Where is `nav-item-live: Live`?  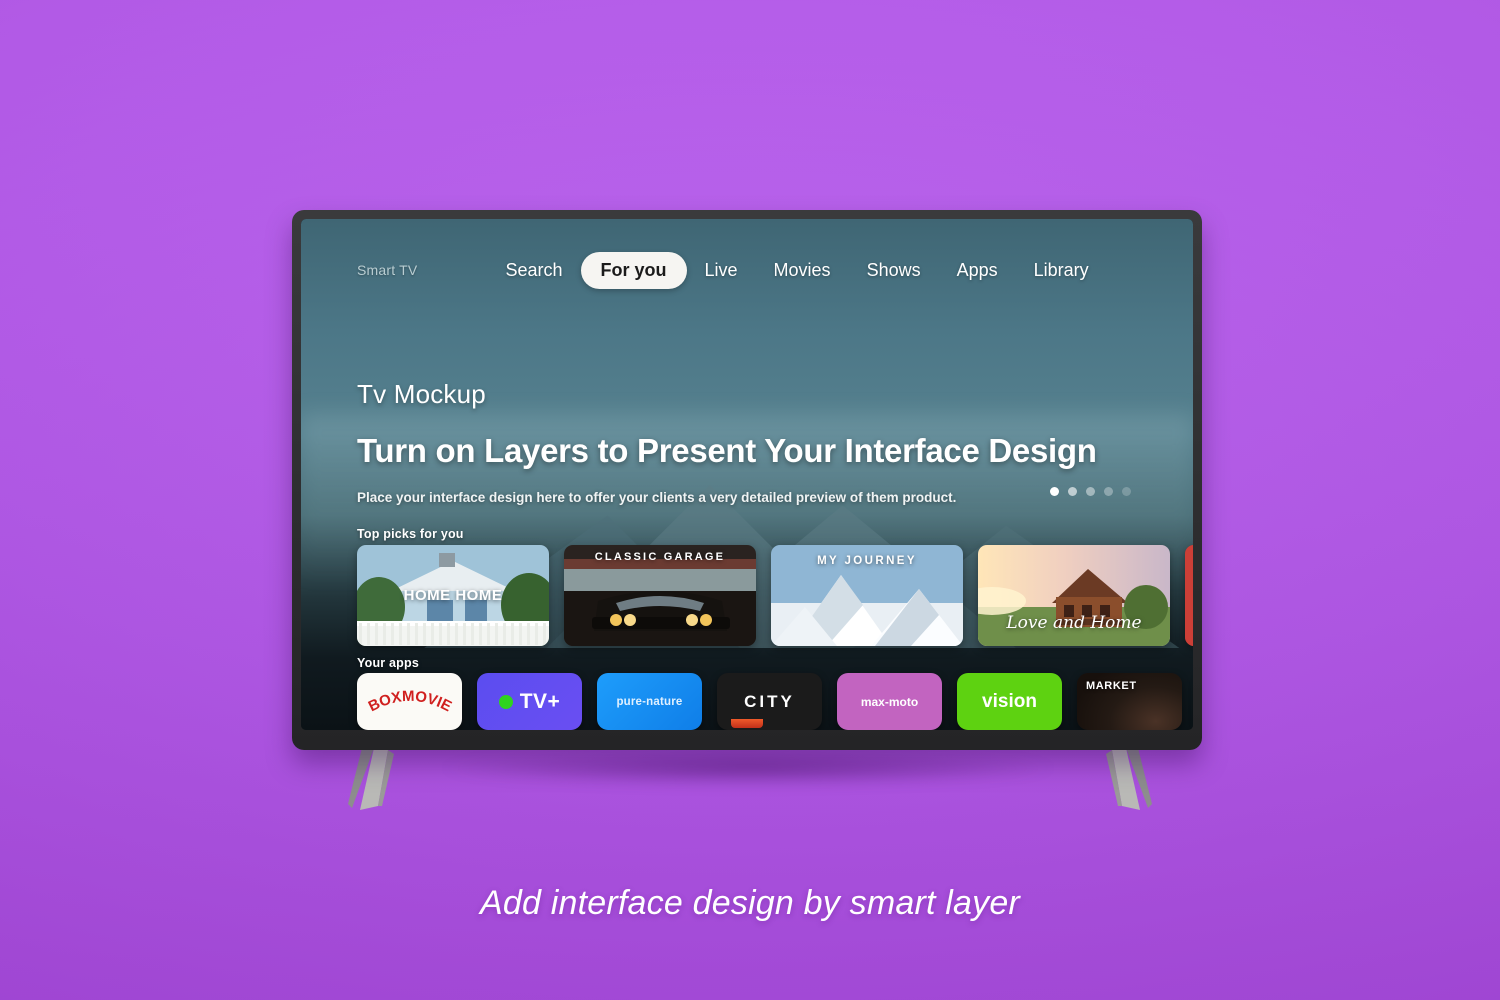
nav-item-live: Live is located at coordinates (721, 270).